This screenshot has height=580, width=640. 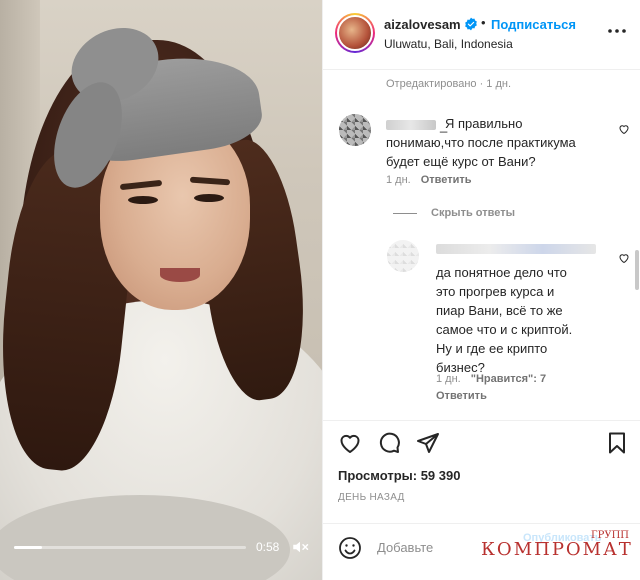 I want to click on like-reply-heart-icon, so click(x=624, y=258).